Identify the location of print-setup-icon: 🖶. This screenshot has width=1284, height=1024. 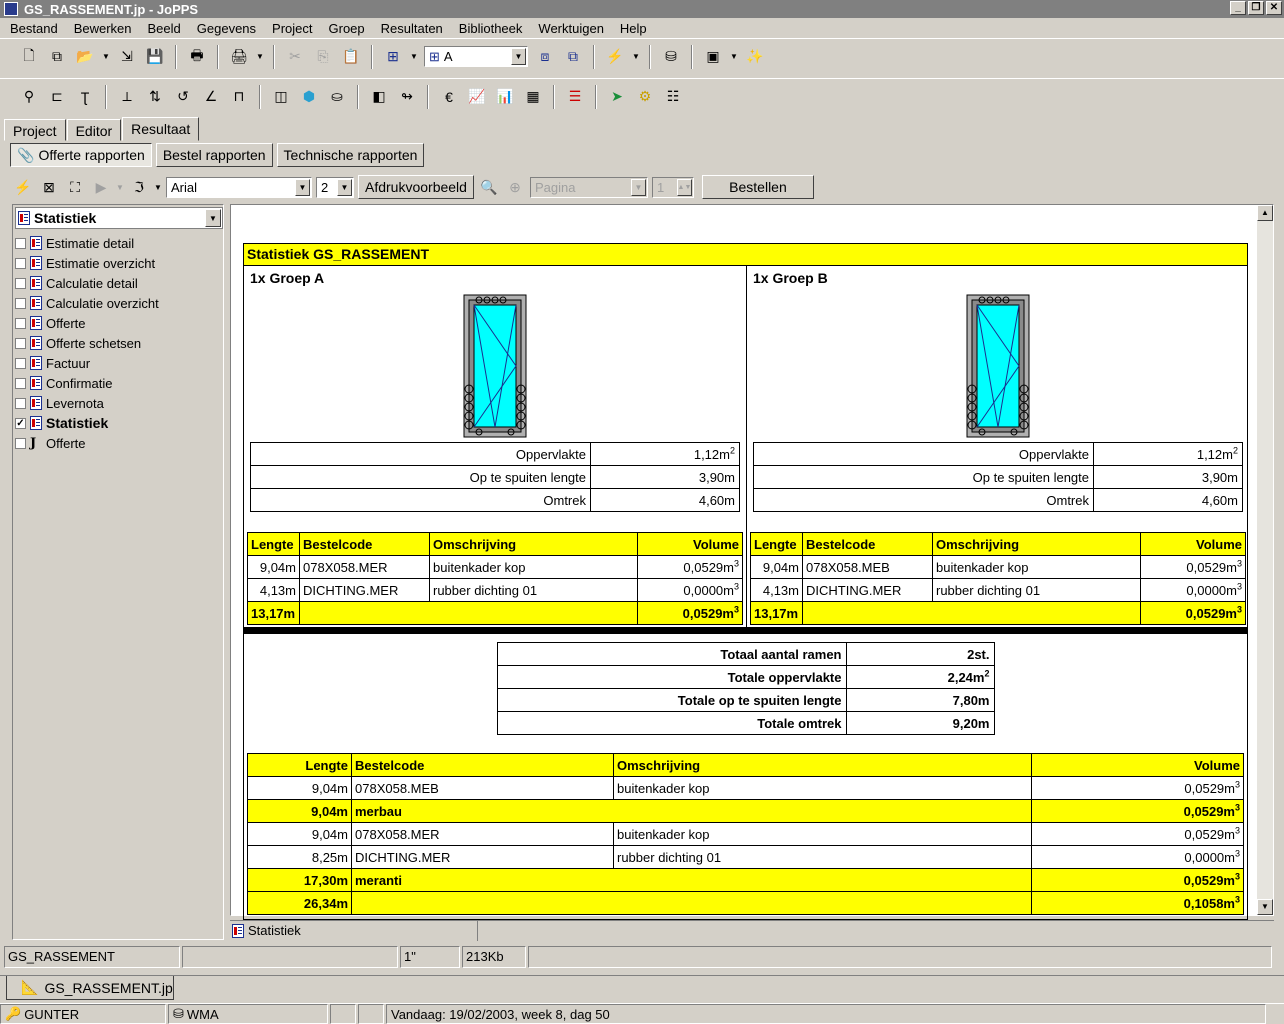
(197, 57).